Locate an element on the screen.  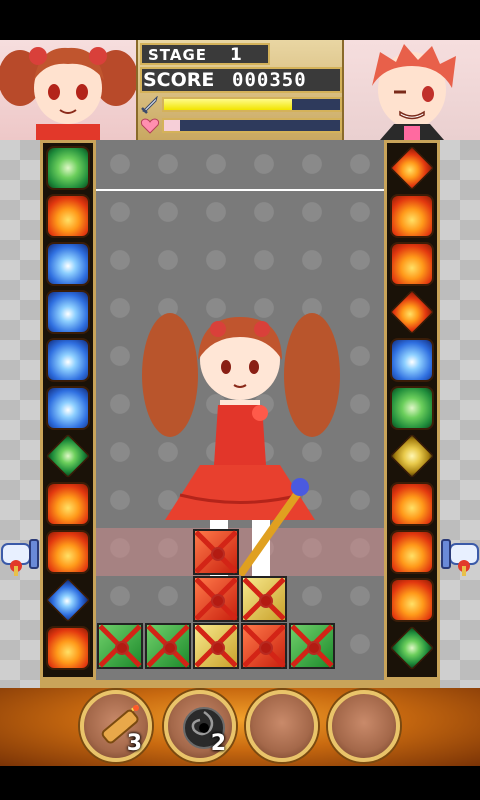
left-cannon-icon is located at coordinates (20, 557).